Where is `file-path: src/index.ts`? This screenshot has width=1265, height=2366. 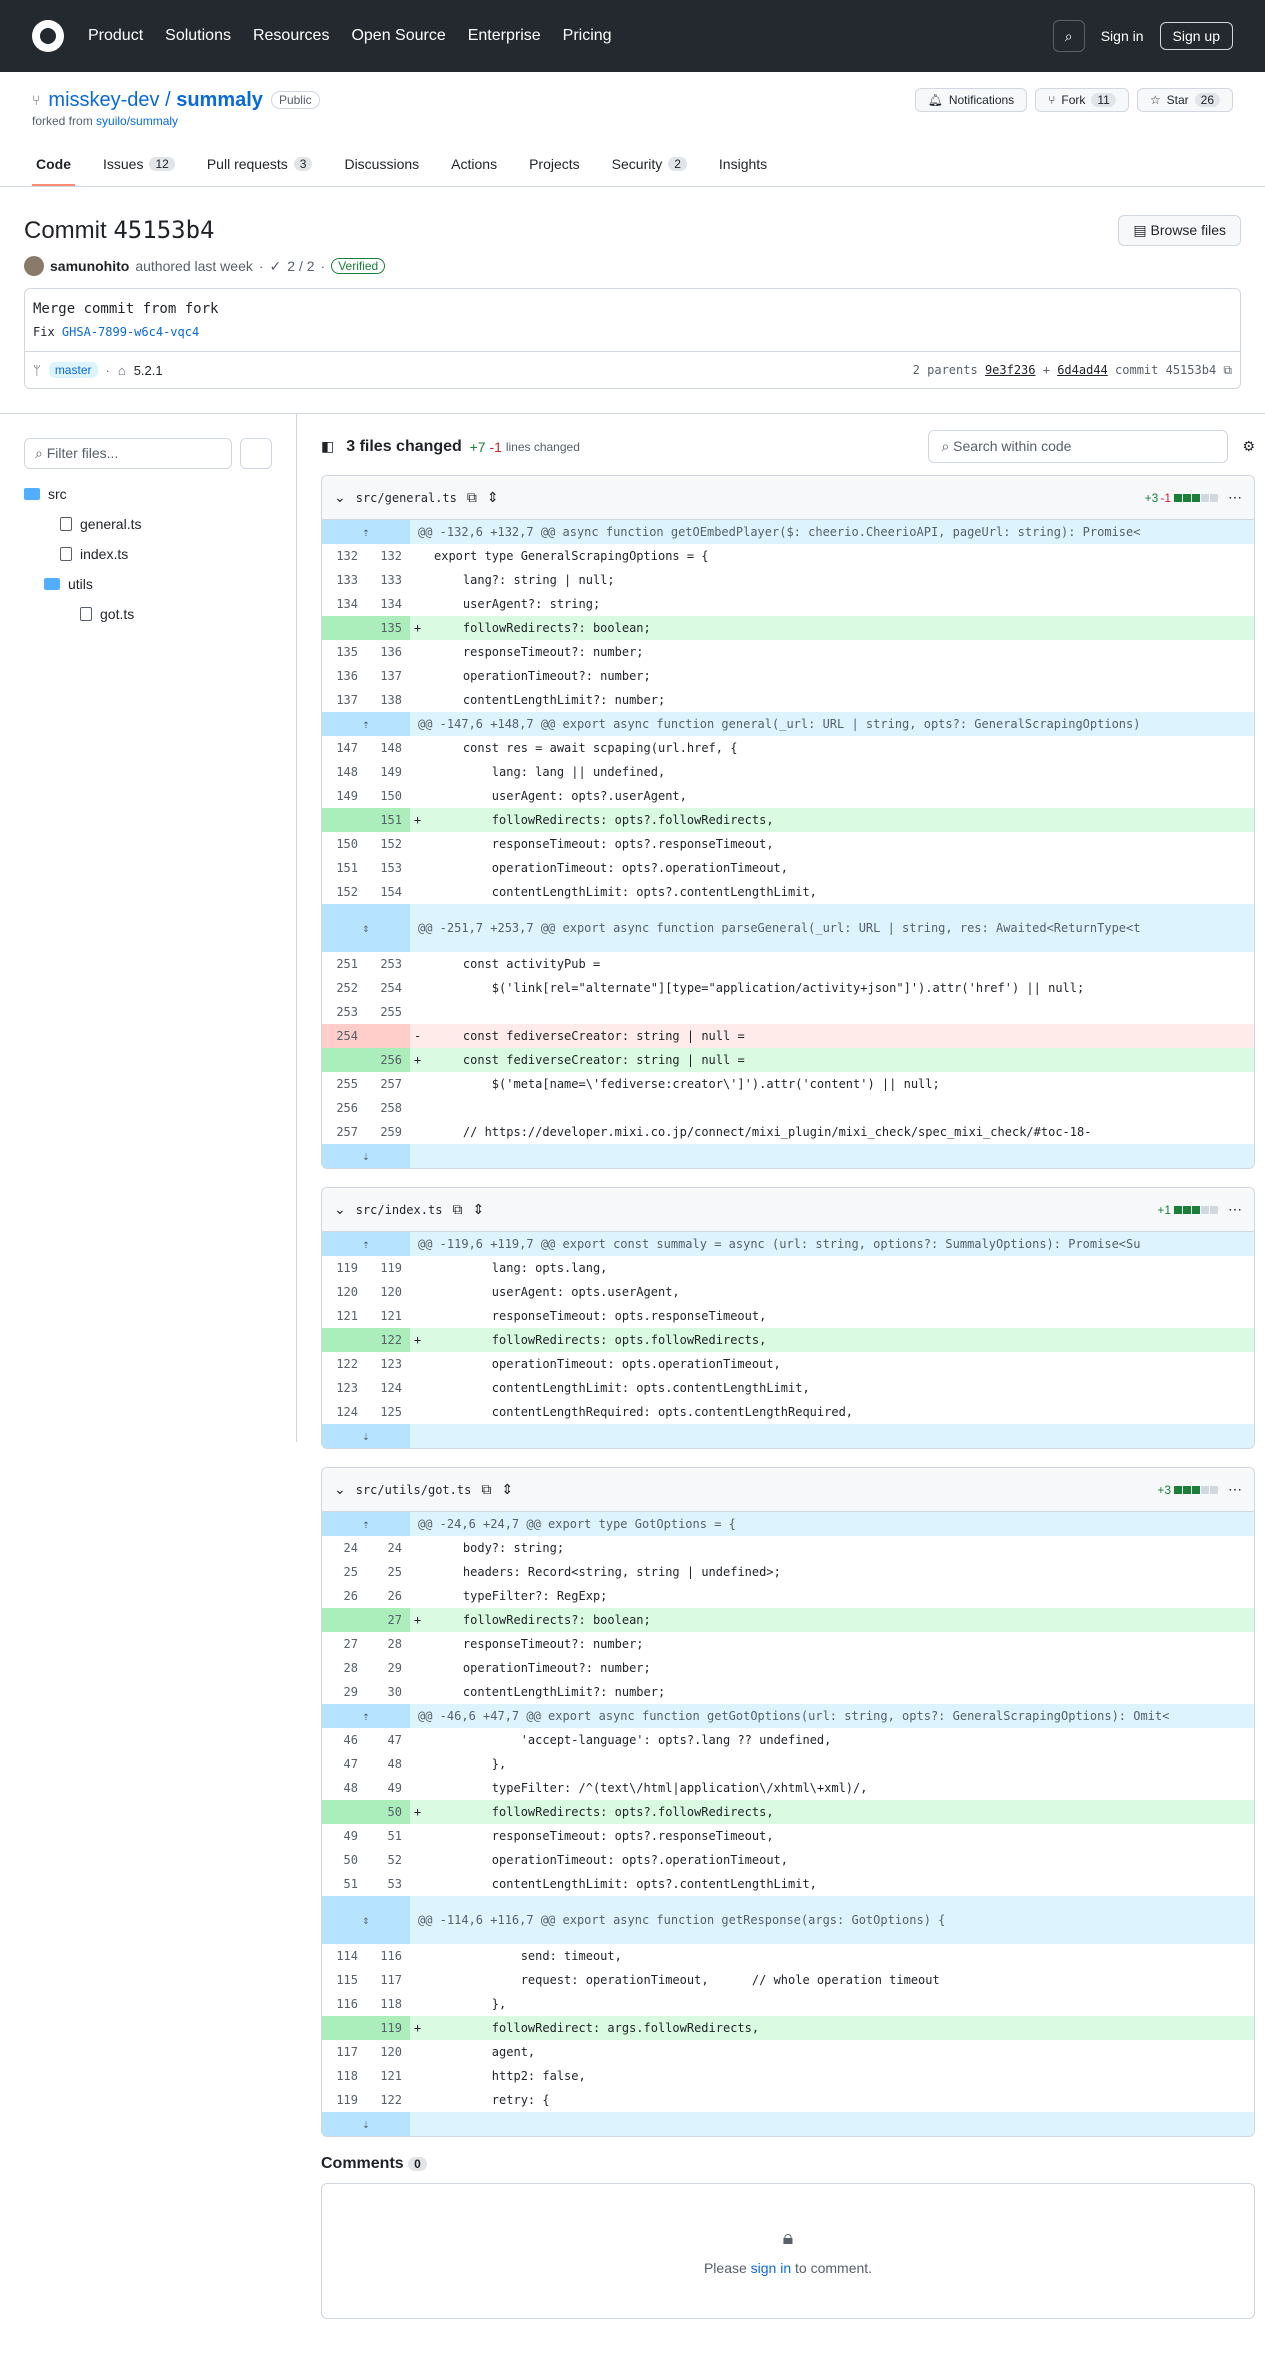 file-path: src/index.ts is located at coordinates (399, 1210).